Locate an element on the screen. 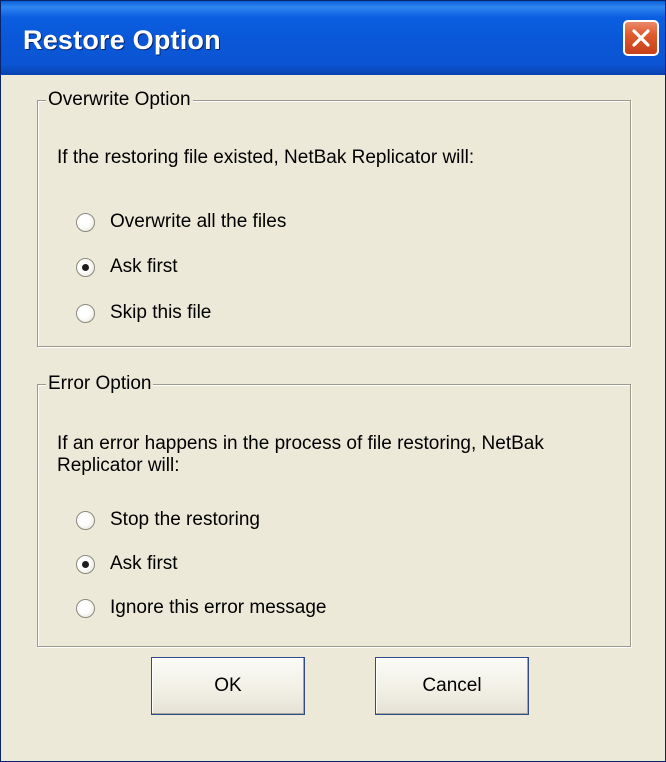 The width and height of the screenshot is (666, 762). window-title: Restore Option is located at coordinates (122, 40).